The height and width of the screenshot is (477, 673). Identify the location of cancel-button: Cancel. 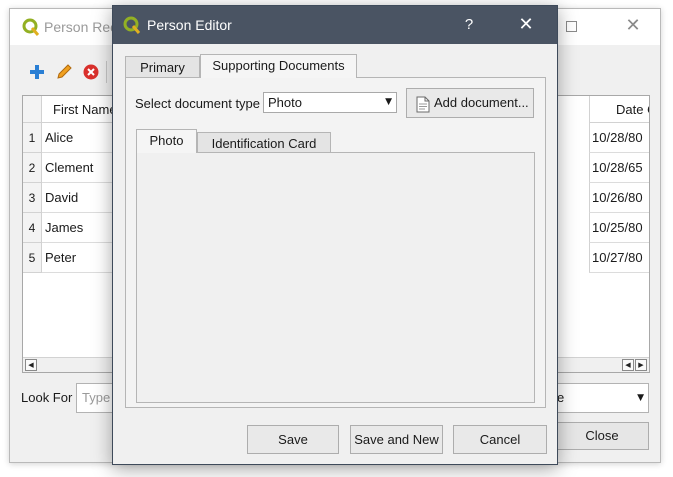
(500, 439).